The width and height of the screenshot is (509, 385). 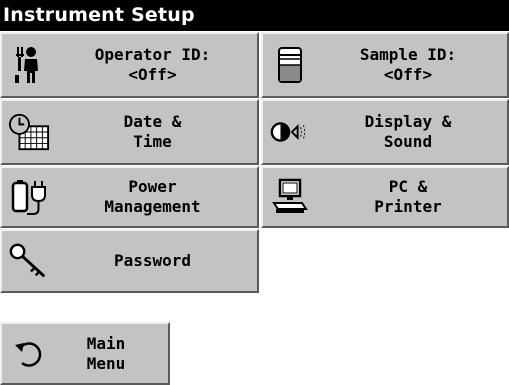 I want to click on key-icon, so click(x=29, y=261).